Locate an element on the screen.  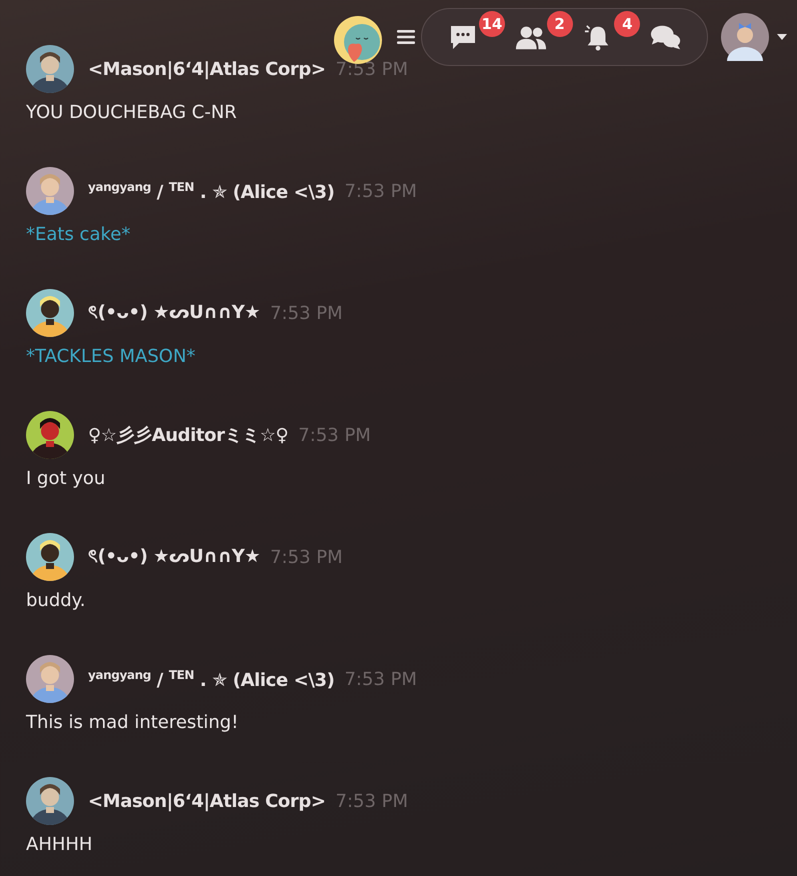
author-name: ♀☆彡彡Auditorミミ☆♀ is located at coordinates (188, 435).